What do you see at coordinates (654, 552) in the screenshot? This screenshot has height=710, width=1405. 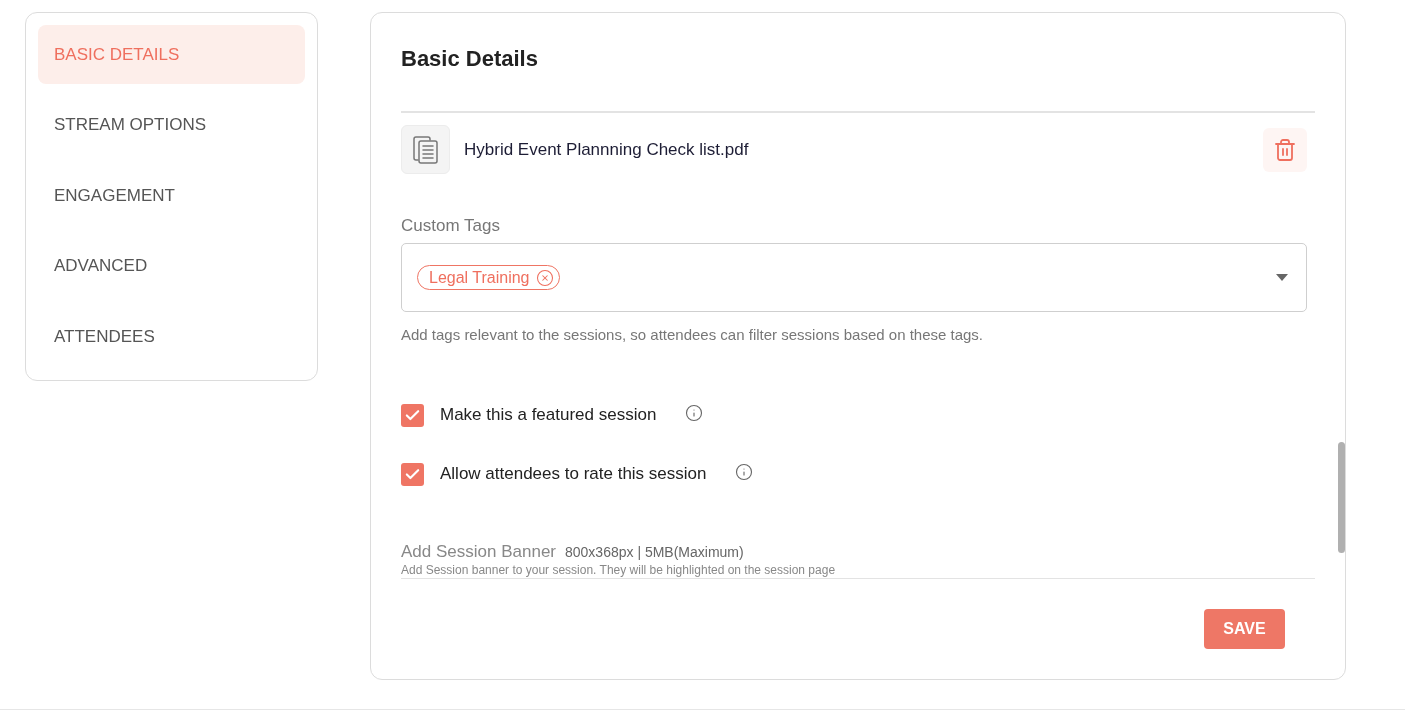 I see `size-hint: 800x368px | 5MB(Maximum)` at bounding box center [654, 552].